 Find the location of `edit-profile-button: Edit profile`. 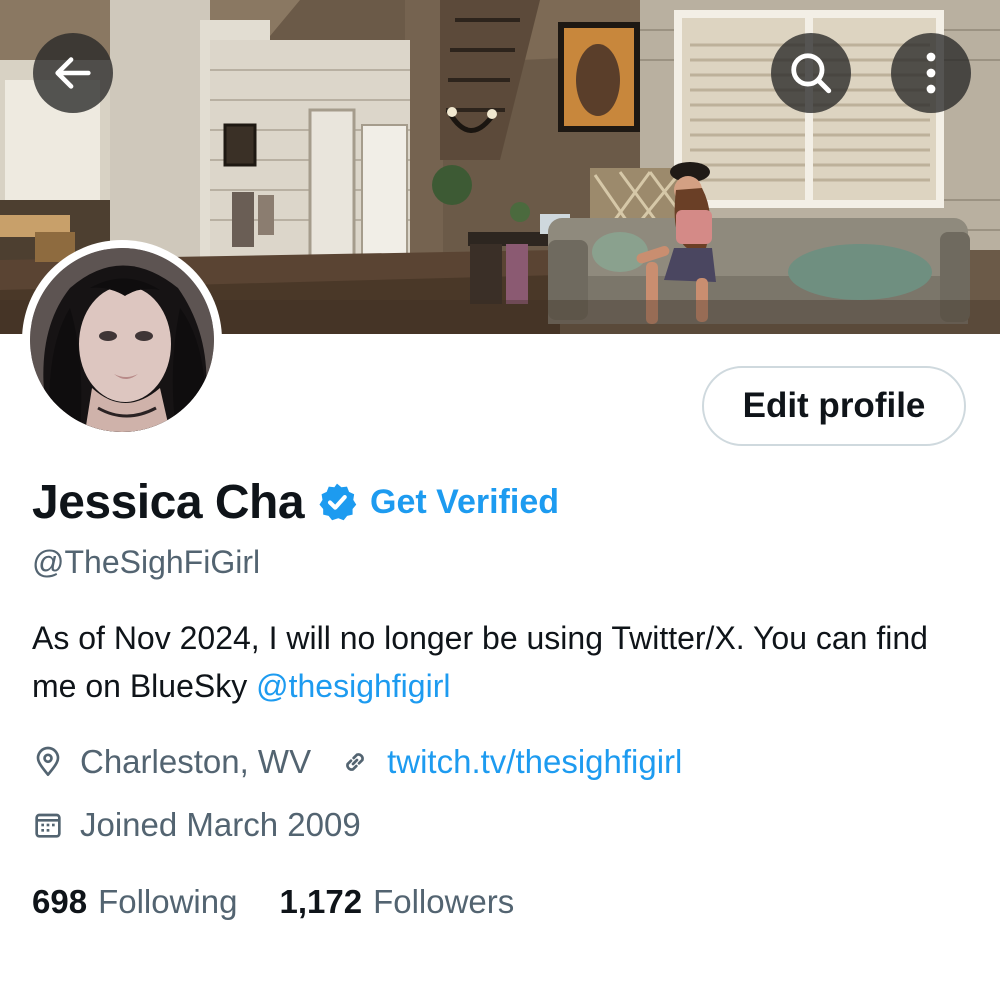

edit-profile-button: Edit profile is located at coordinates (834, 406).